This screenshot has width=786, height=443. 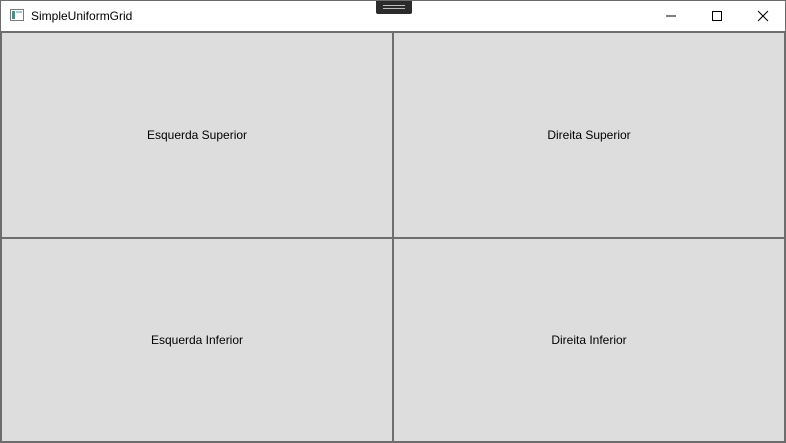 I want to click on close-icon, so click(x=763, y=16).